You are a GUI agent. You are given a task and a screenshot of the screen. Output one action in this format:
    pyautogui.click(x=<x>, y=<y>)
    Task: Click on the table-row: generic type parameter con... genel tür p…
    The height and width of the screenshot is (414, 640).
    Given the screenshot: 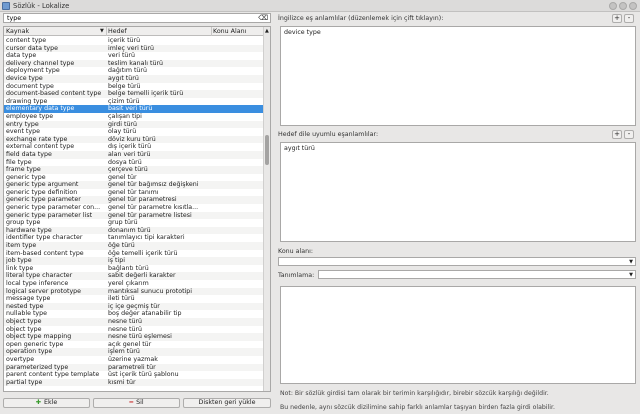 What is the action you would take?
    pyautogui.click(x=134, y=208)
    